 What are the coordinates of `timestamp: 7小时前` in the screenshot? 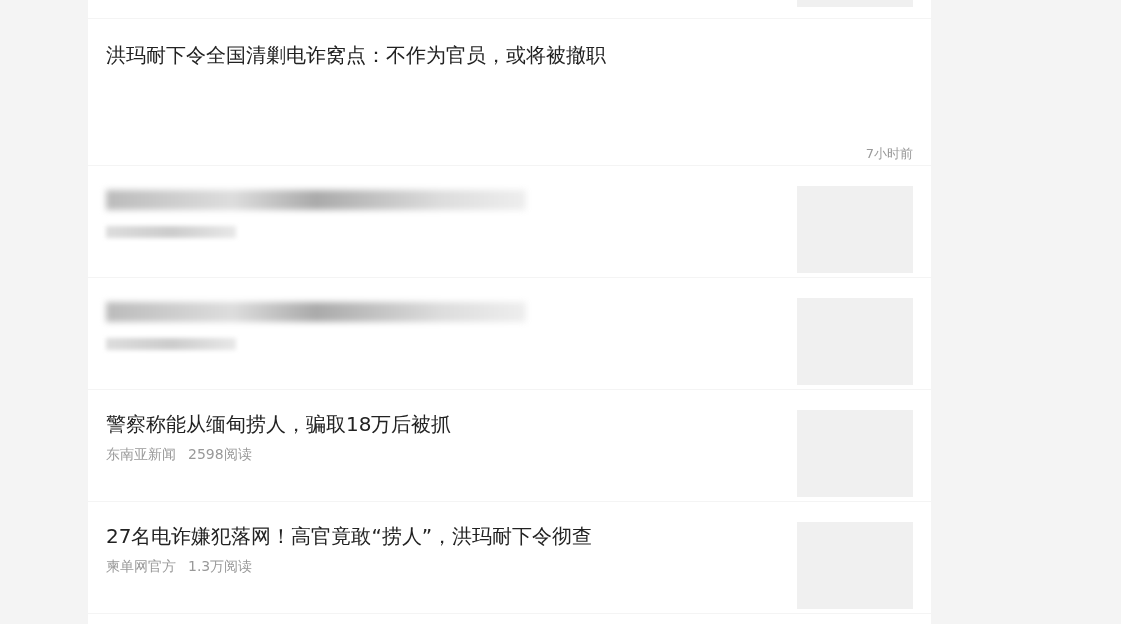 It's located at (888, 154).